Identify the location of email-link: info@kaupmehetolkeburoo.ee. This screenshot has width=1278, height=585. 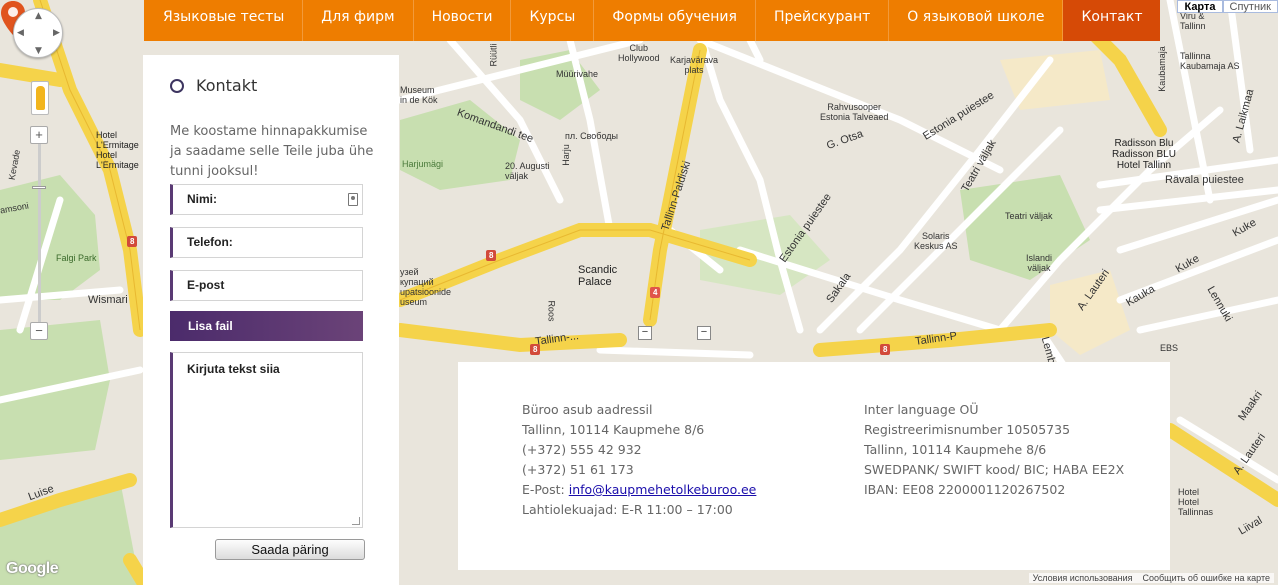
(663, 489).